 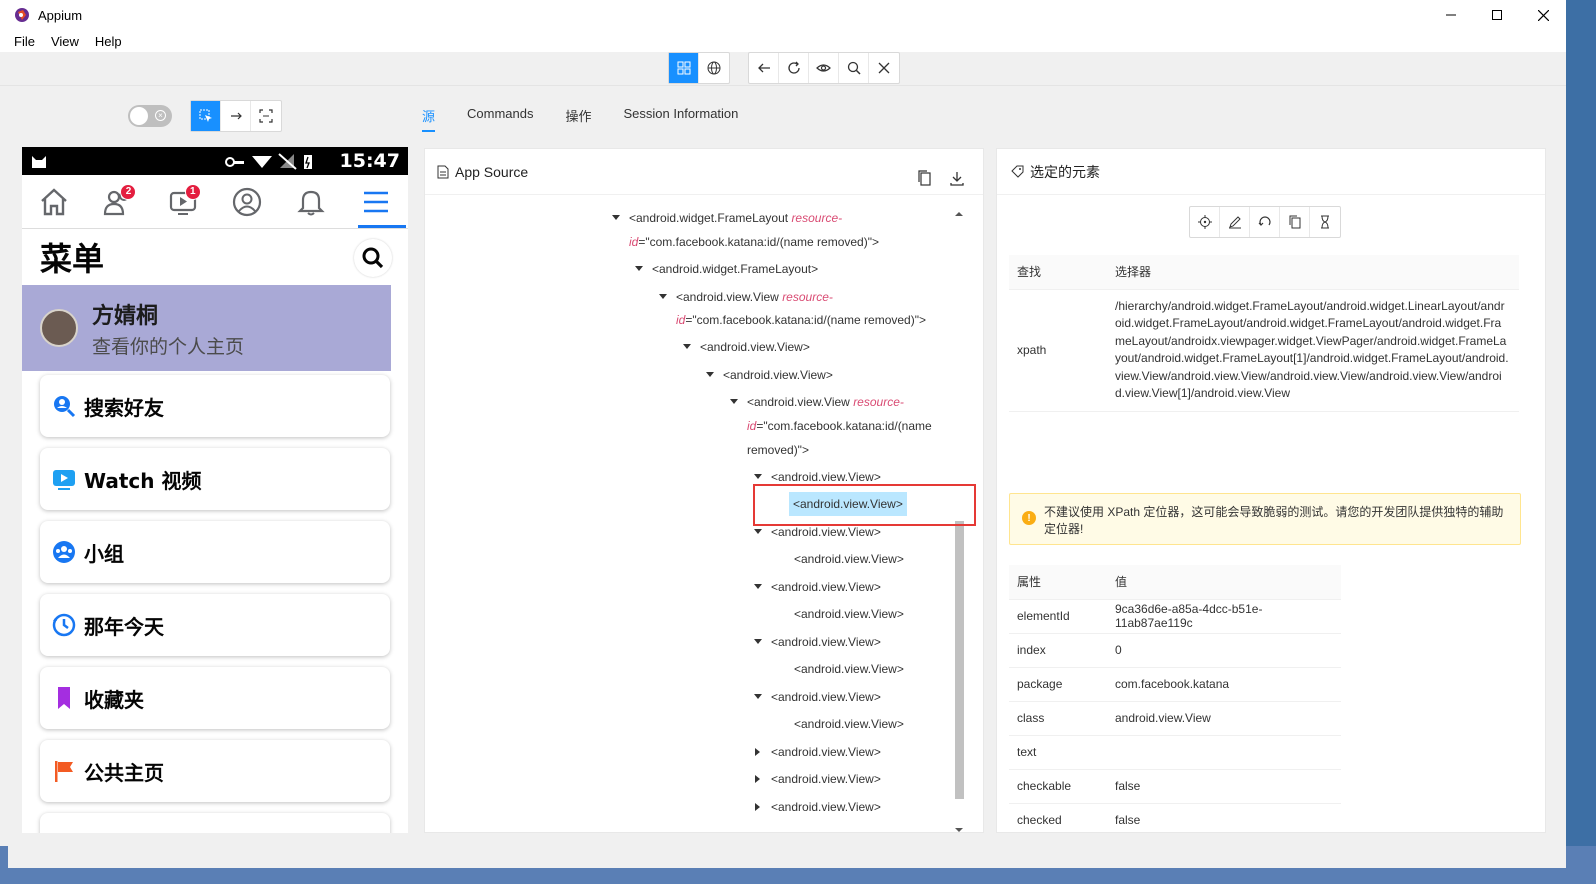 What do you see at coordinates (376, 202) in the screenshot?
I see `nav-menu` at bounding box center [376, 202].